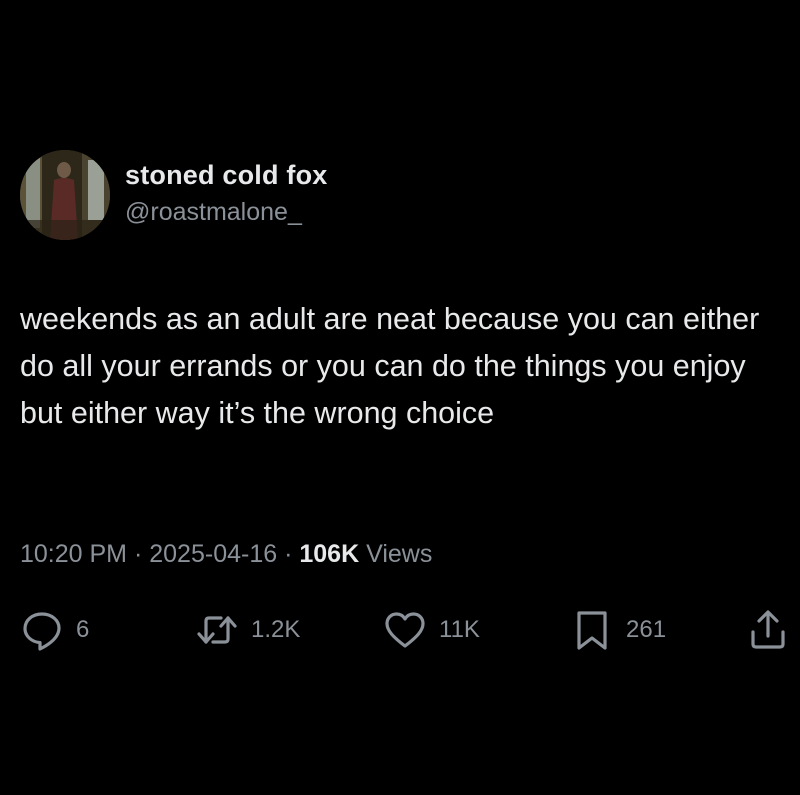 The image size is (800, 795). What do you see at coordinates (592, 630) in the screenshot?
I see `bookmark-icon` at bounding box center [592, 630].